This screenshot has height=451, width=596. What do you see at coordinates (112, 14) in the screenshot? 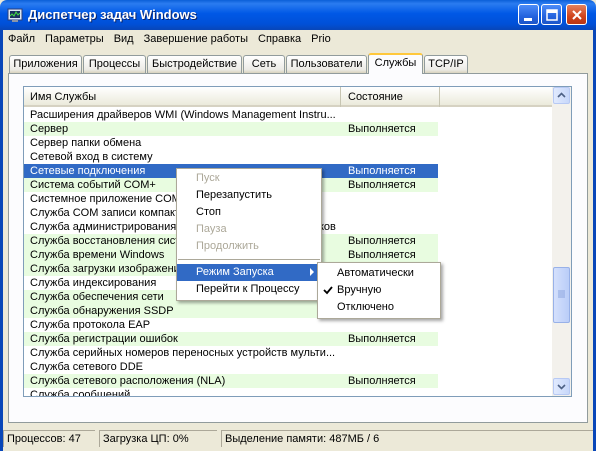
I see `window-title: Диспетчер задач Windows` at bounding box center [112, 14].